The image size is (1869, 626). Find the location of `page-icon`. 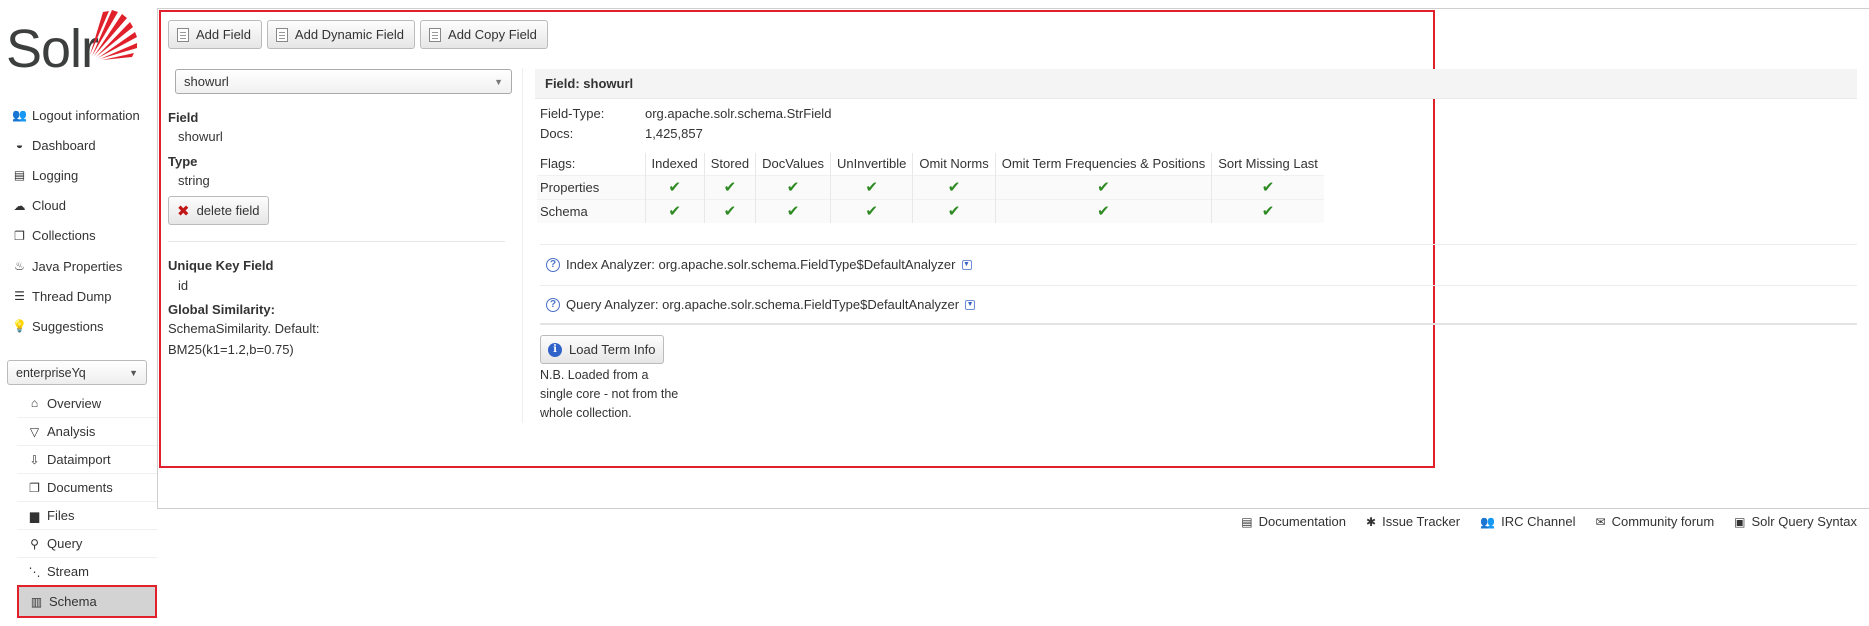

page-icon is located at coordinates (281, 34).